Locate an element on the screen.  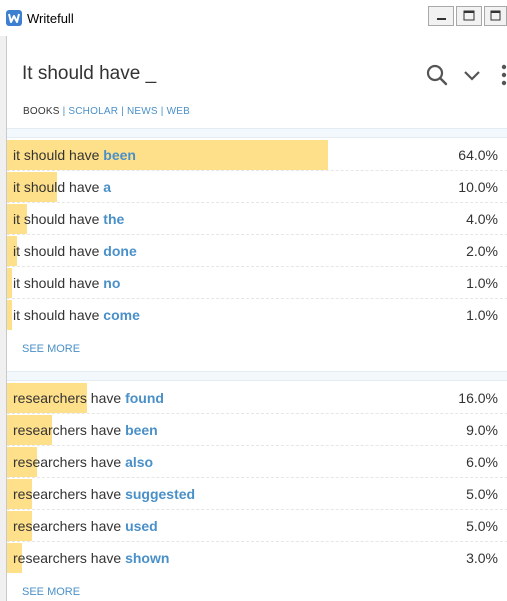
query-input: It should have _ is located at coordinates (89, 74).